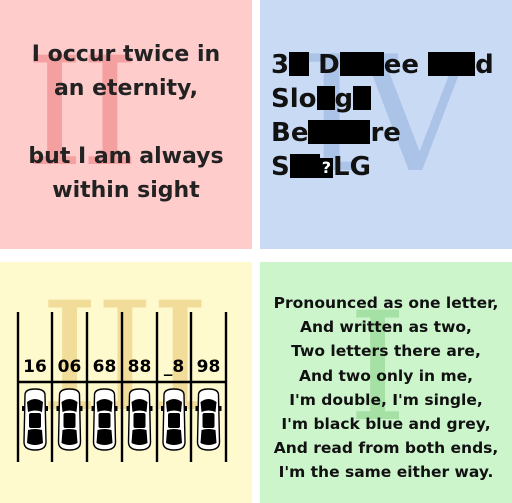  What do you see at coordinates (386, 472) in the screenshot?
I see `riddle-line: I'm the same either way.` at bounding box center [386, 472].